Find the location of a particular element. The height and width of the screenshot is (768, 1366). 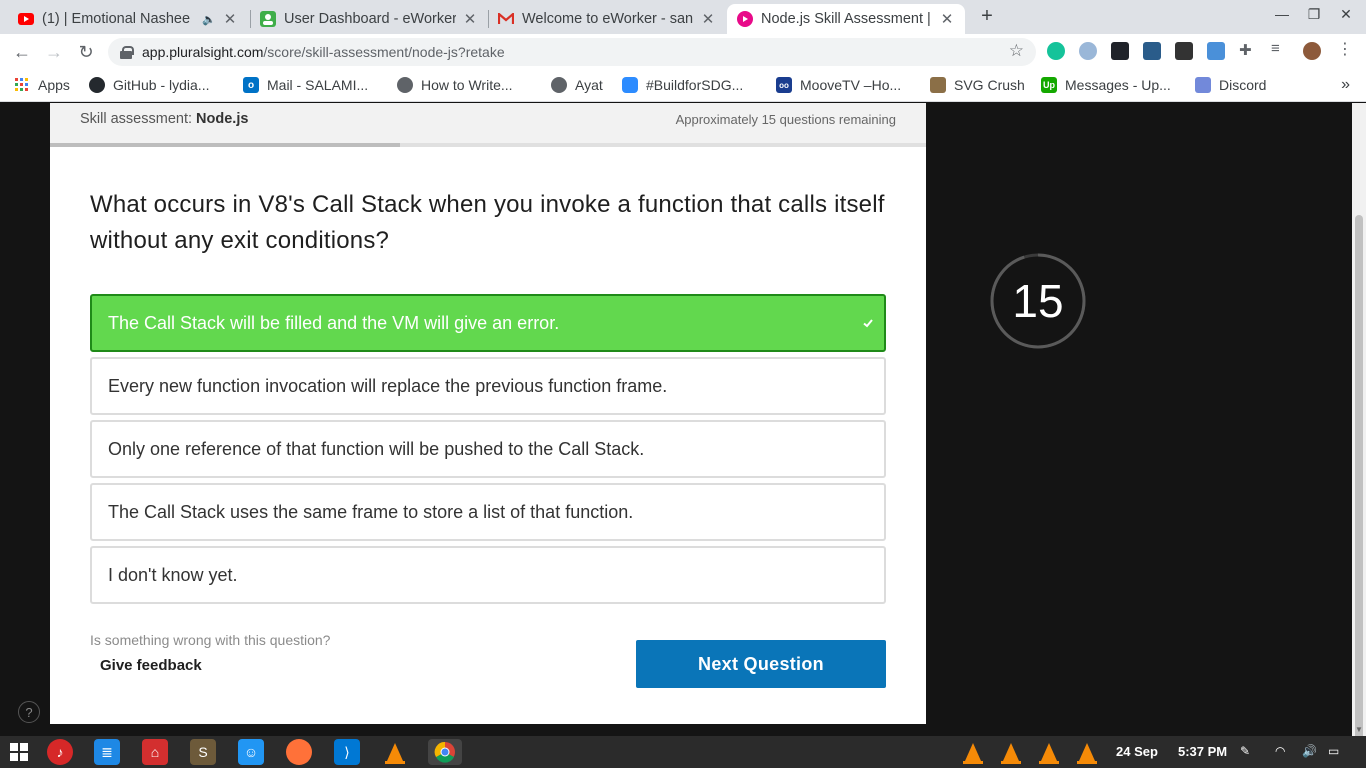

svgcrush-icon is located at coordinates (938, 85).